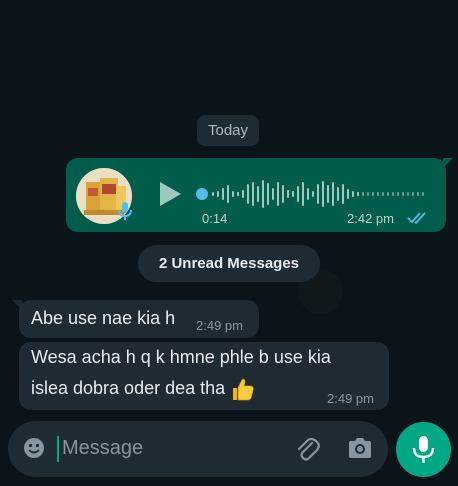  Describe the element at coordinates (103, 318) in the screenshot. I see `message-text: Abe use nae kia h` at that location.